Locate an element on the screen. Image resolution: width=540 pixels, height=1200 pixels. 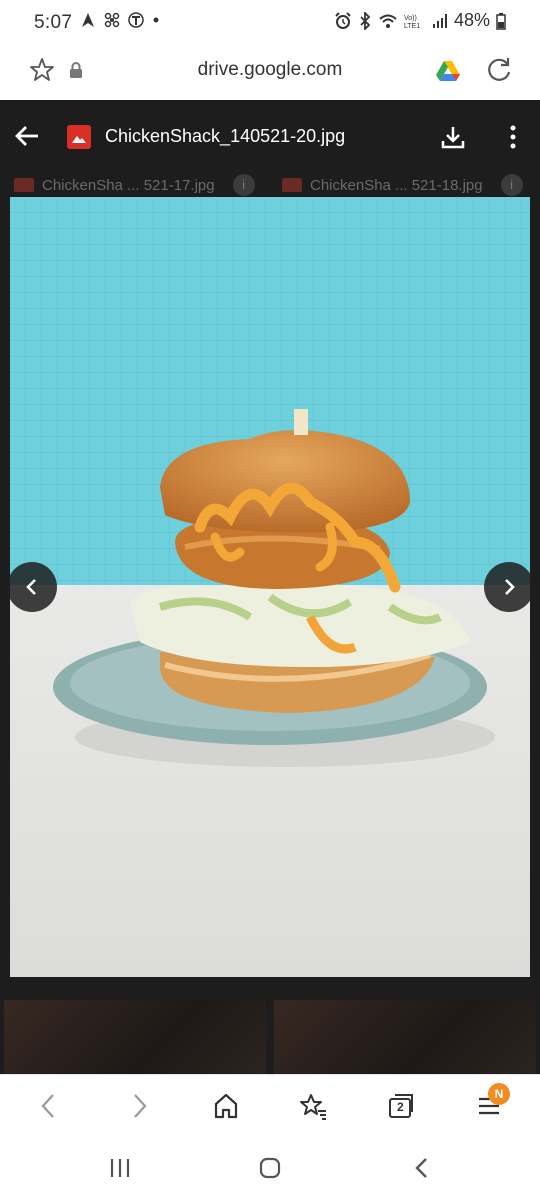
svg-text: LTE1 is located at coordinates (412, 26).